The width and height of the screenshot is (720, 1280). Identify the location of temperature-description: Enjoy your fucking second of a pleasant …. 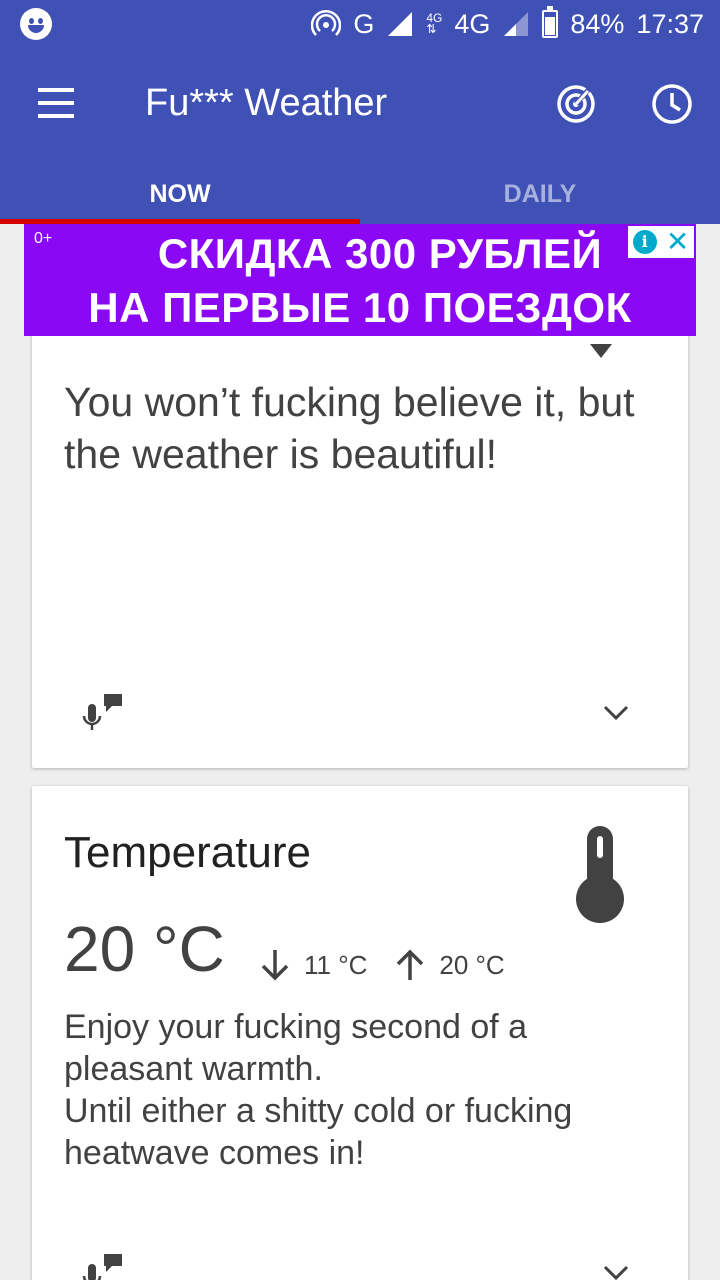
(364, 1090).